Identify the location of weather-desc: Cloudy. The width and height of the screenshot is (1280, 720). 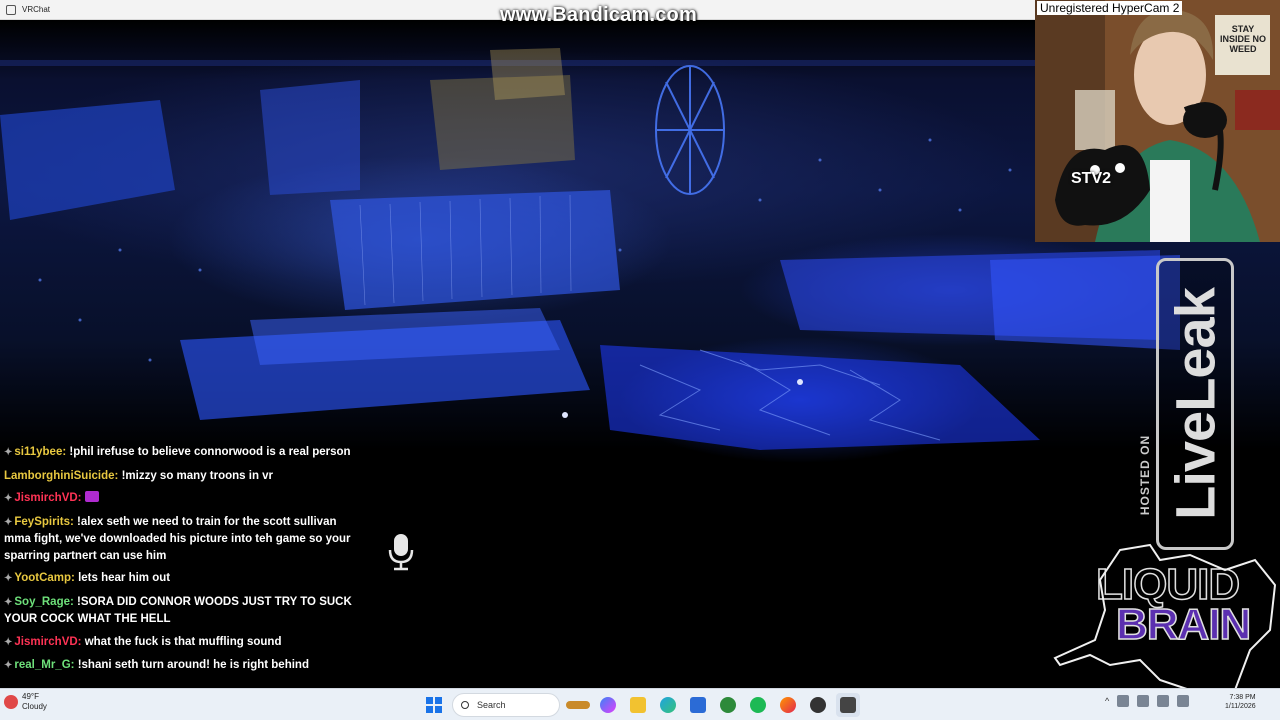
(34, 706).